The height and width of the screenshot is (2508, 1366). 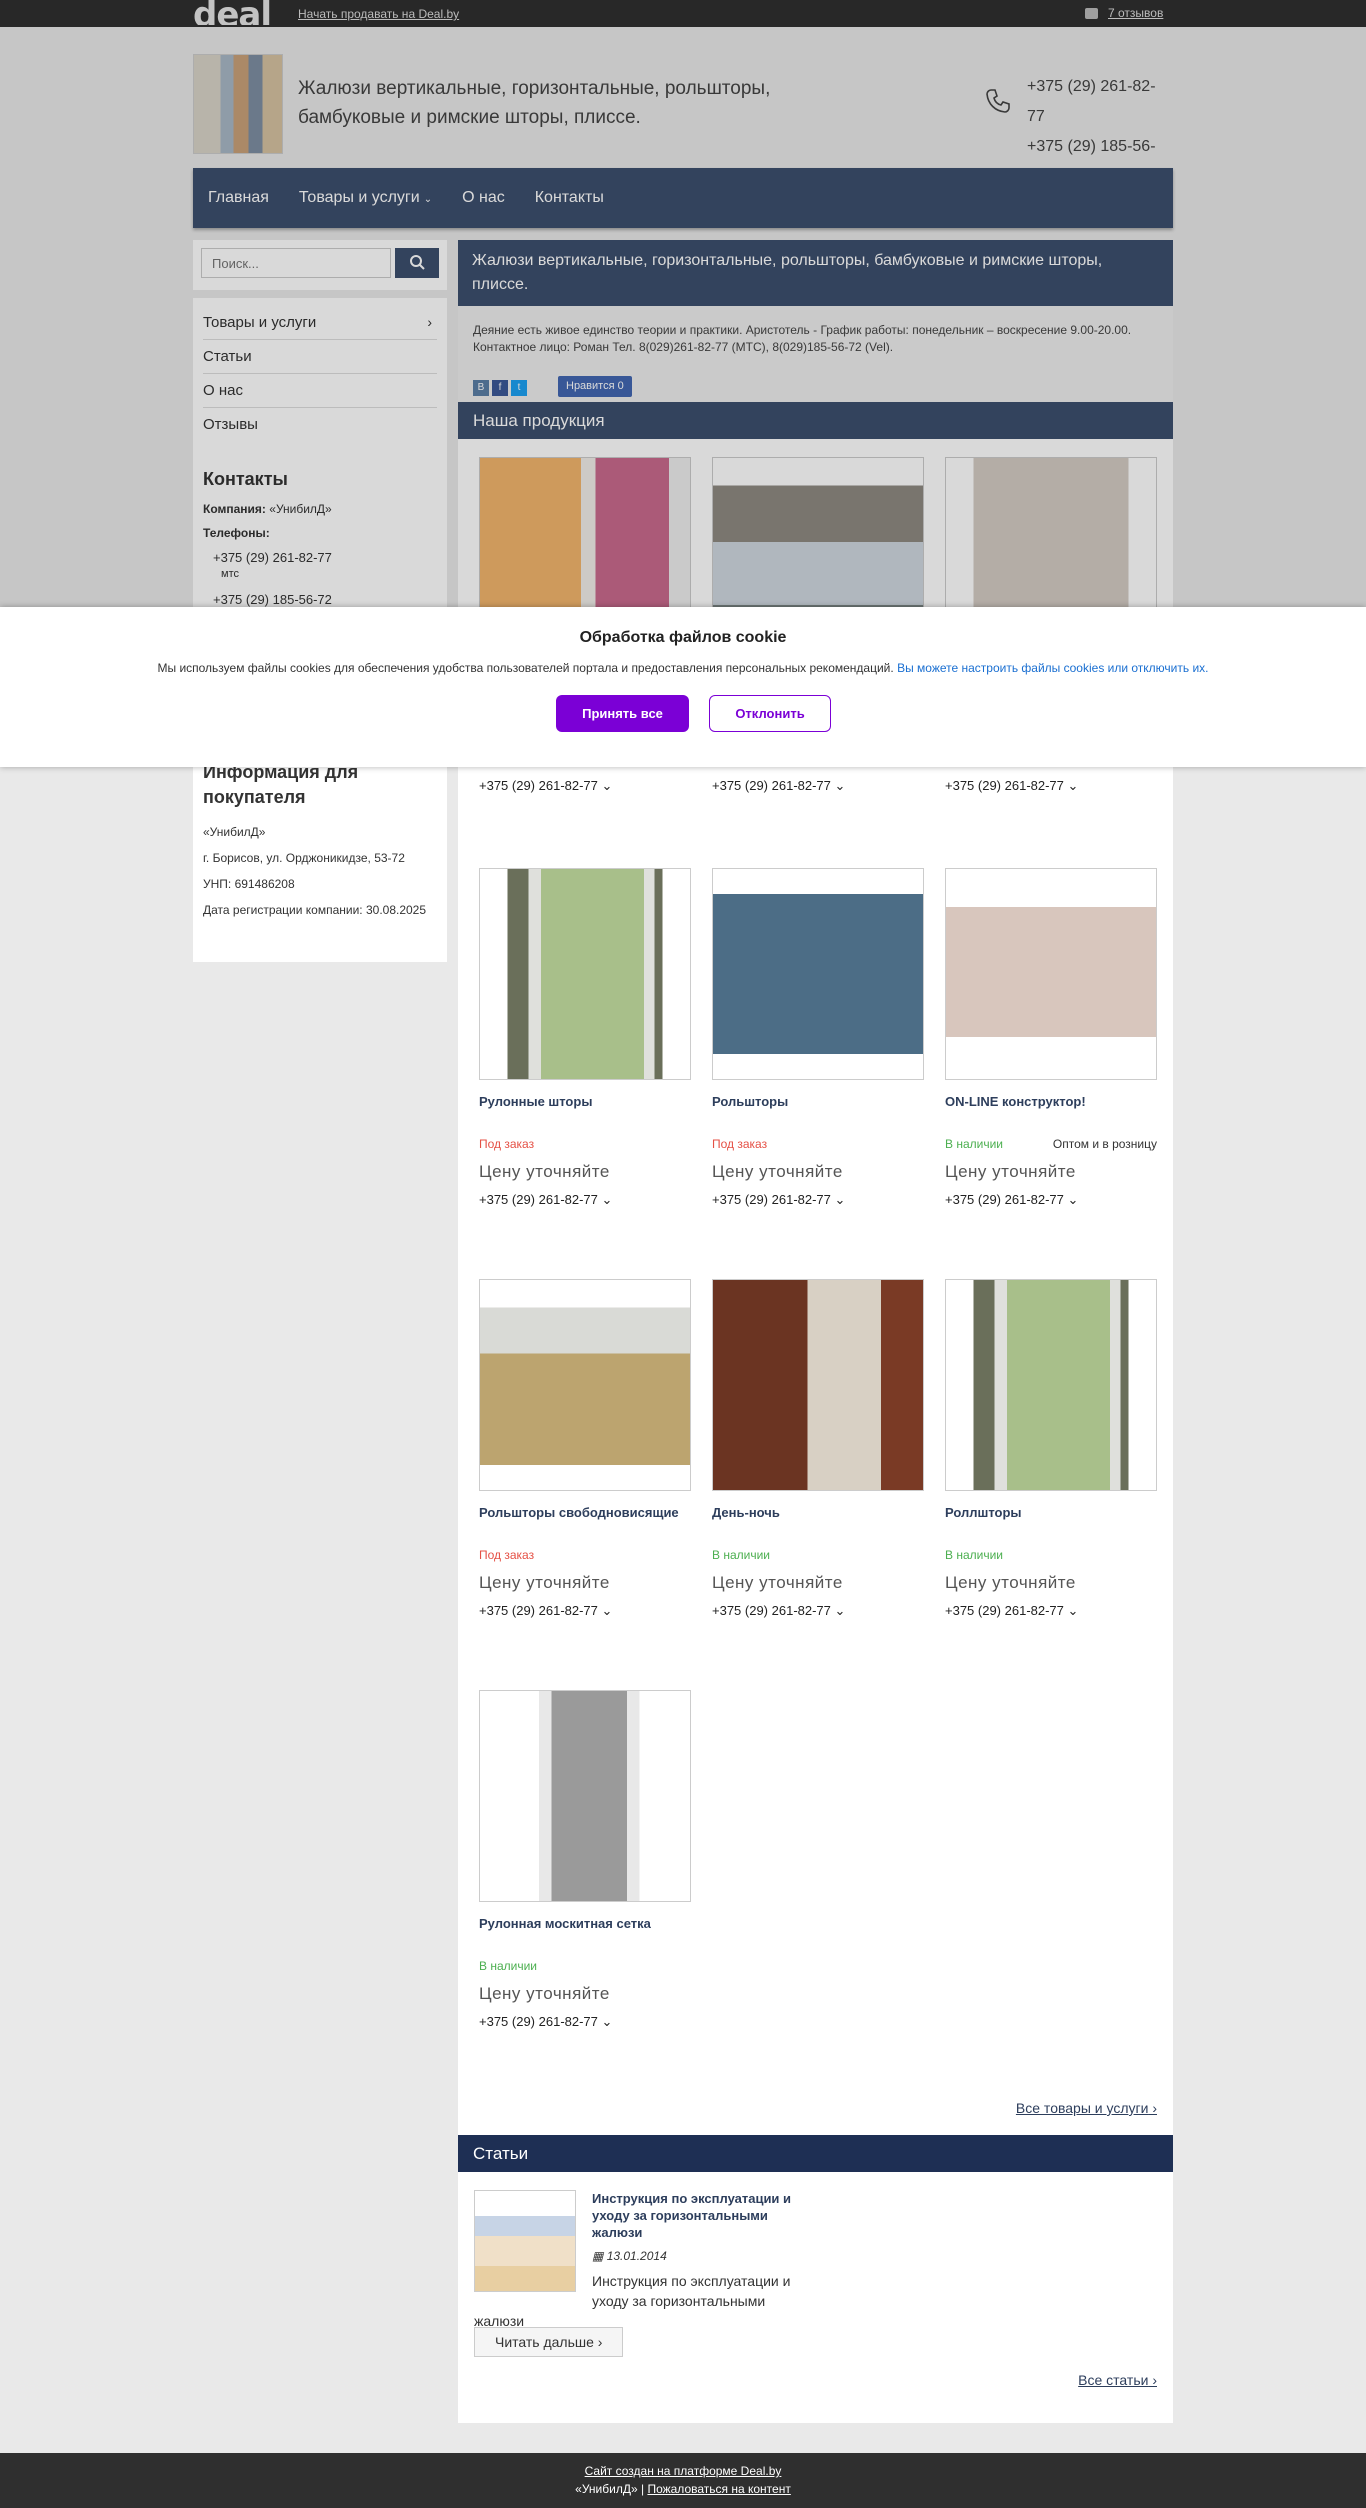 I want to click on read-more-button: Читать дальше ›, so click(x=549, y=2342).